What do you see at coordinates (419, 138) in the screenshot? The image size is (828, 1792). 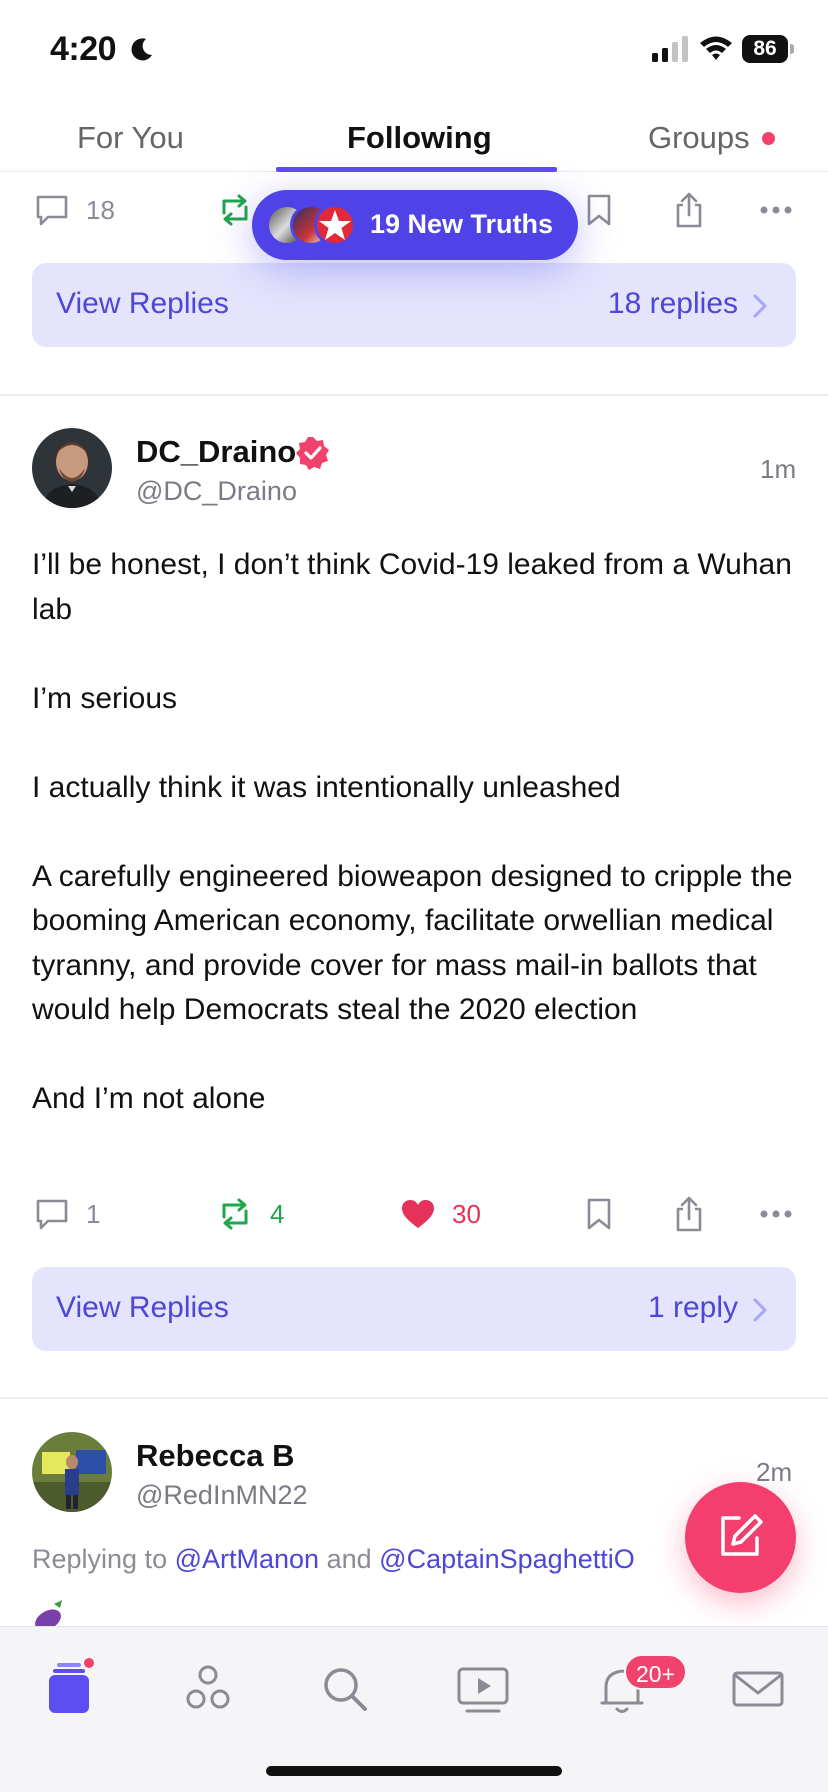 I see `tab-following: Following` at bounding box center [419, 138].